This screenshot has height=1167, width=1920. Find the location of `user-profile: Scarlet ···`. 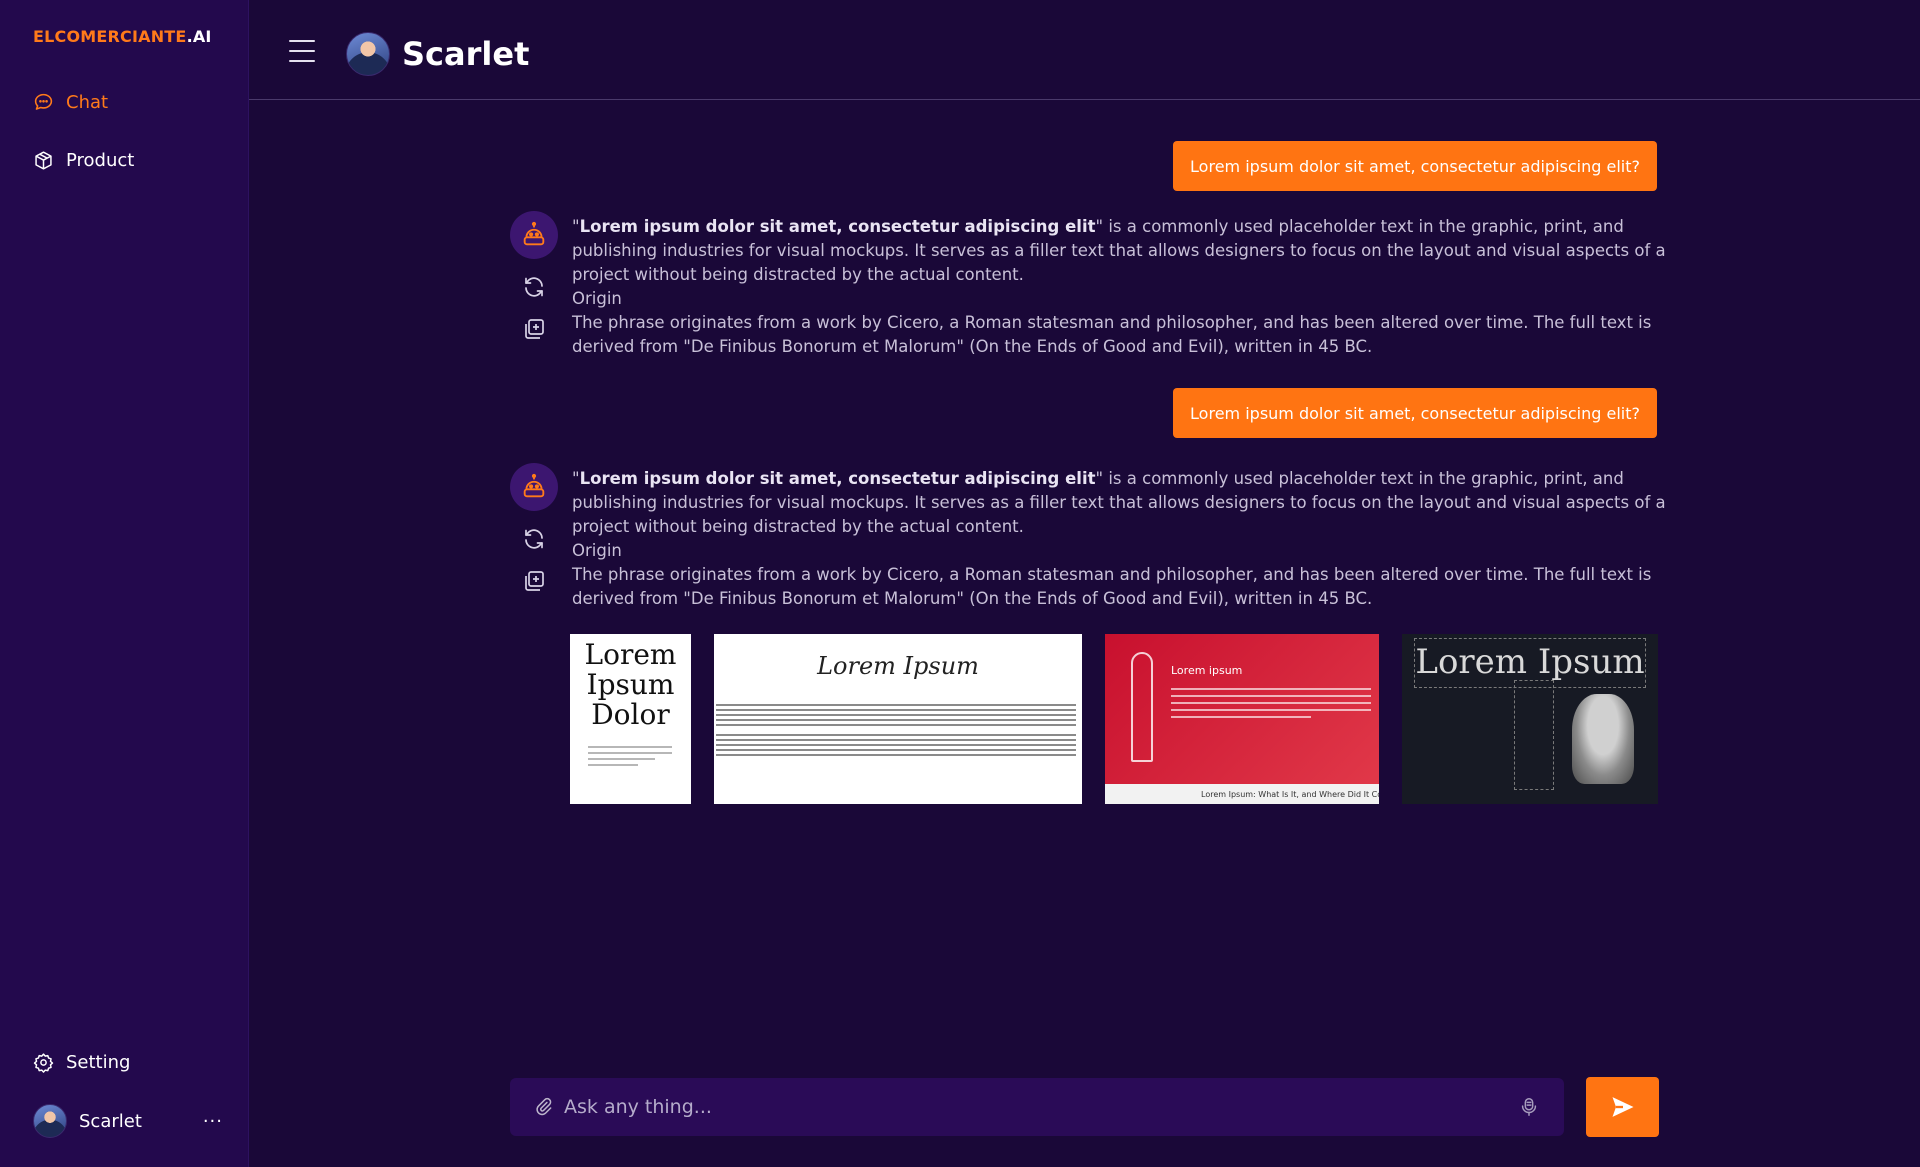

user-profile: Scarlet ··· is located at coordinates (128, 1121).